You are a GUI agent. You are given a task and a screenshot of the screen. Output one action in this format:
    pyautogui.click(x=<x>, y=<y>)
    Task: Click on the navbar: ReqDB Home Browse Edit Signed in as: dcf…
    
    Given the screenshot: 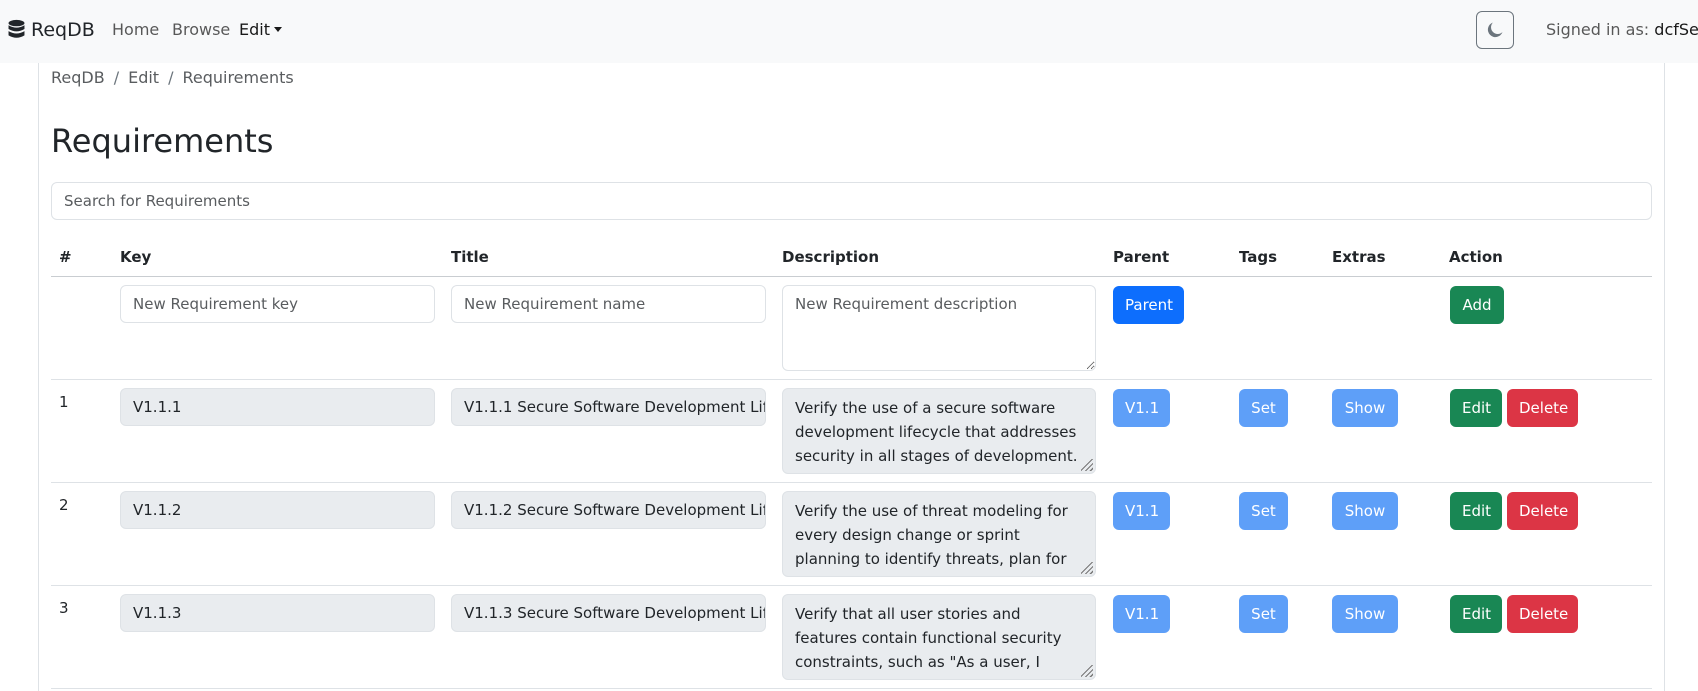 What is the action you would take?
    pyautogui.click(x=849, y=31)
    